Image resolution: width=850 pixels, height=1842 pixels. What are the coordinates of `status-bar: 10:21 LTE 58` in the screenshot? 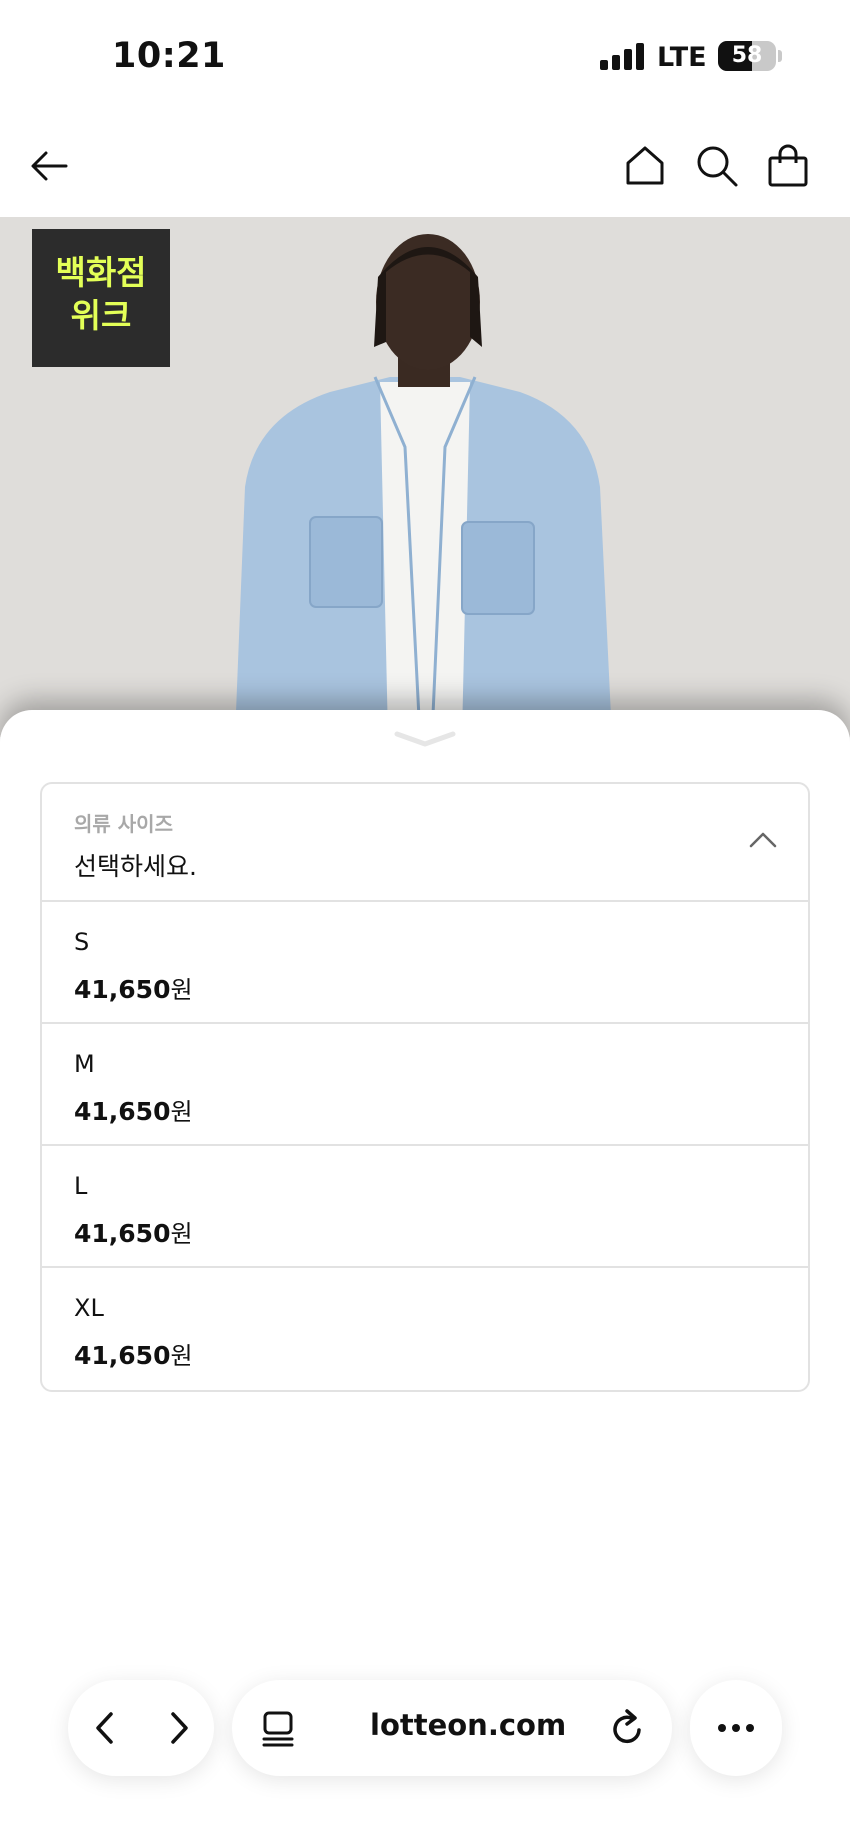 It's located at (425, 57).